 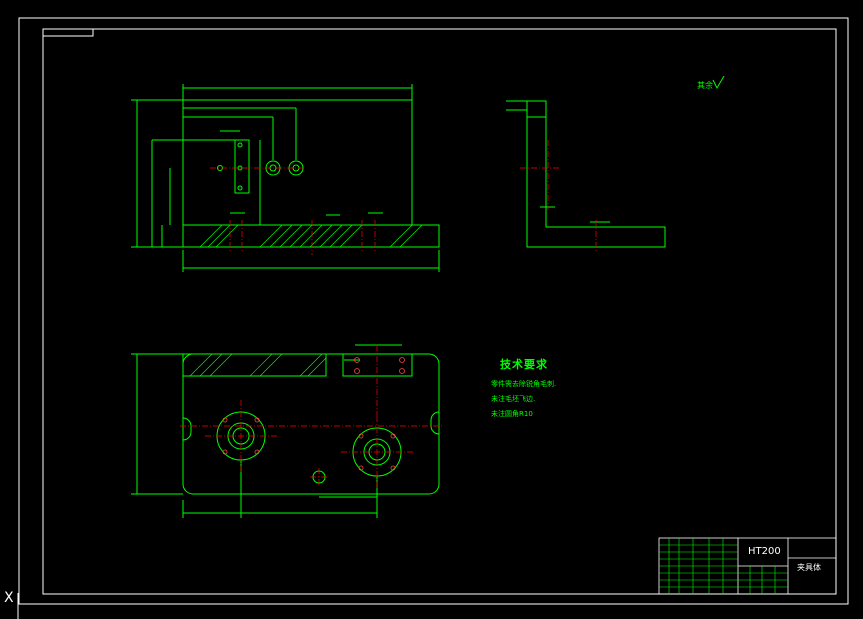 I want to click on technical-requirement-line: 零件需去除锐角毛刺., so click(x=524, y=384).